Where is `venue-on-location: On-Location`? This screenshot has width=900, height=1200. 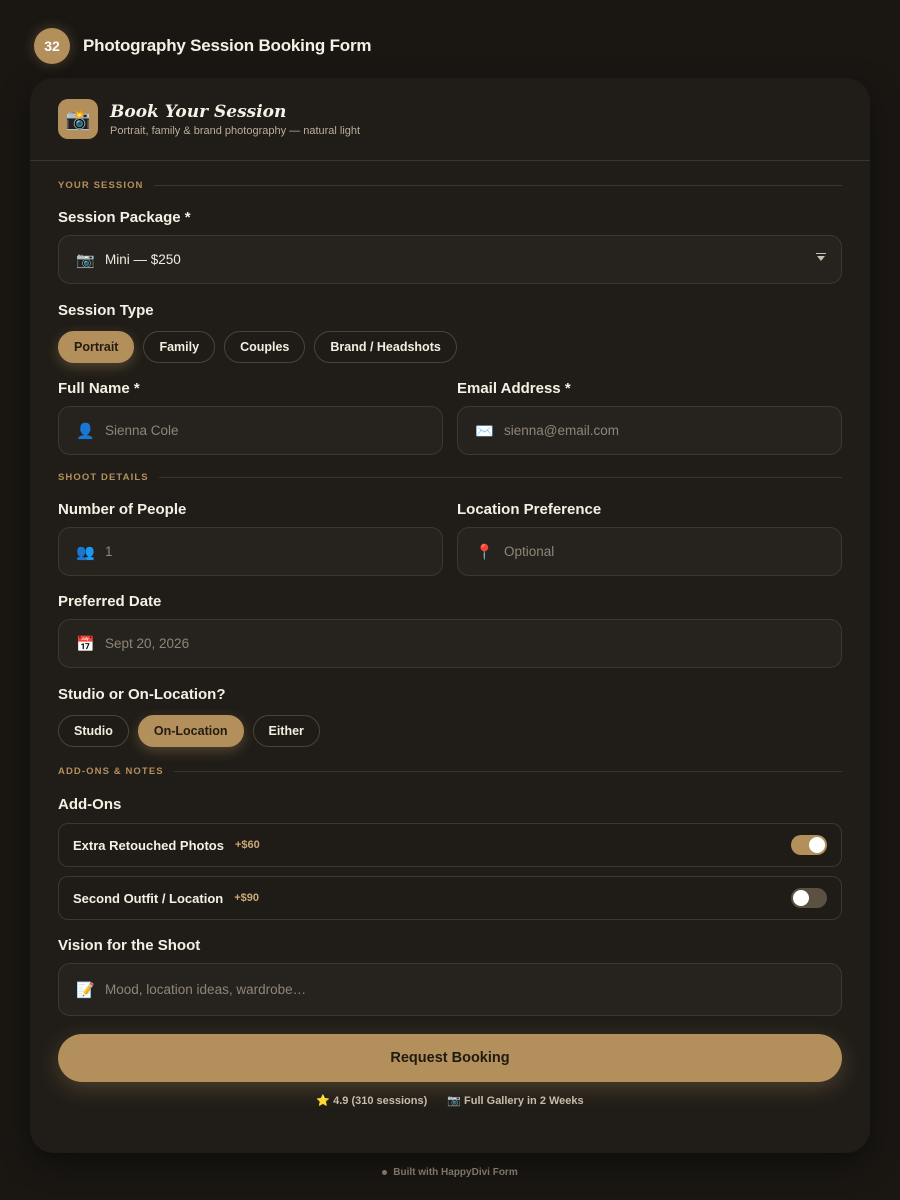
venue-on-location: On-Location is located at coordinates (190, 731).